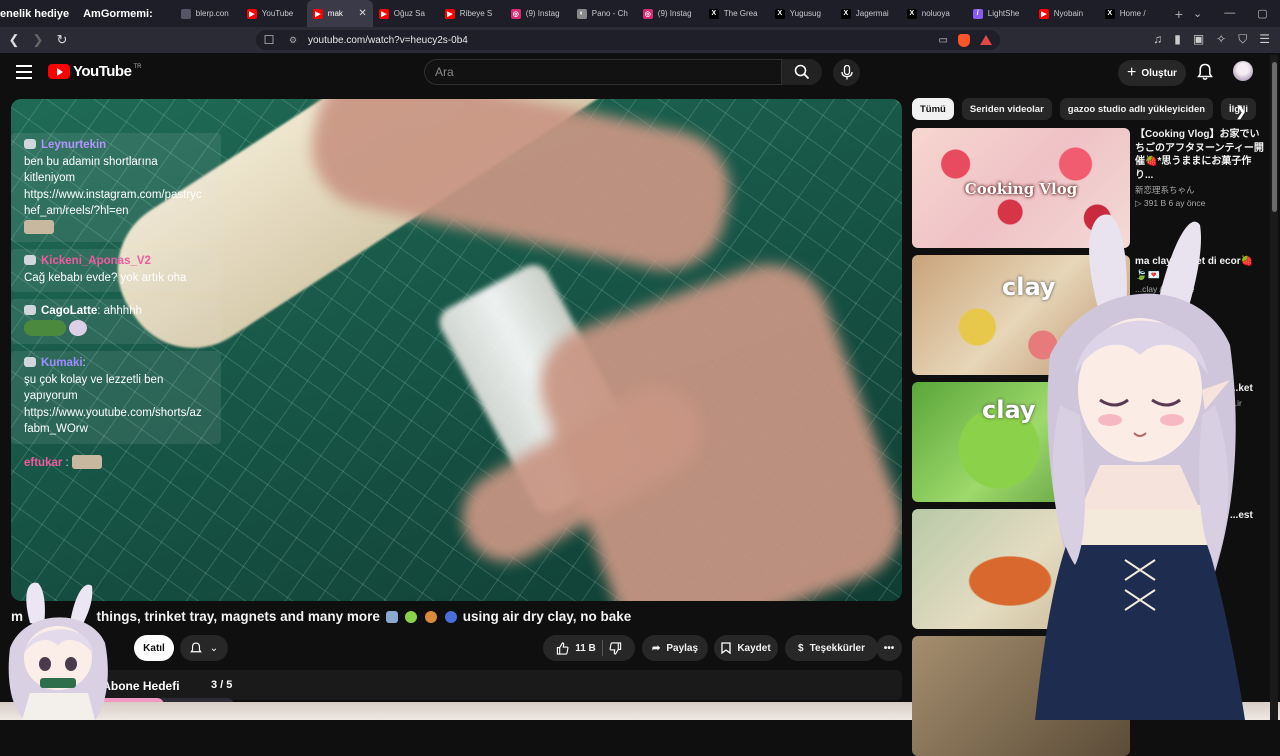 The width and height of the screenshot is (1280, 756). Describe the element at coordinates (14, 40) in the screenshot. I see `back-button: ❮` at that location.